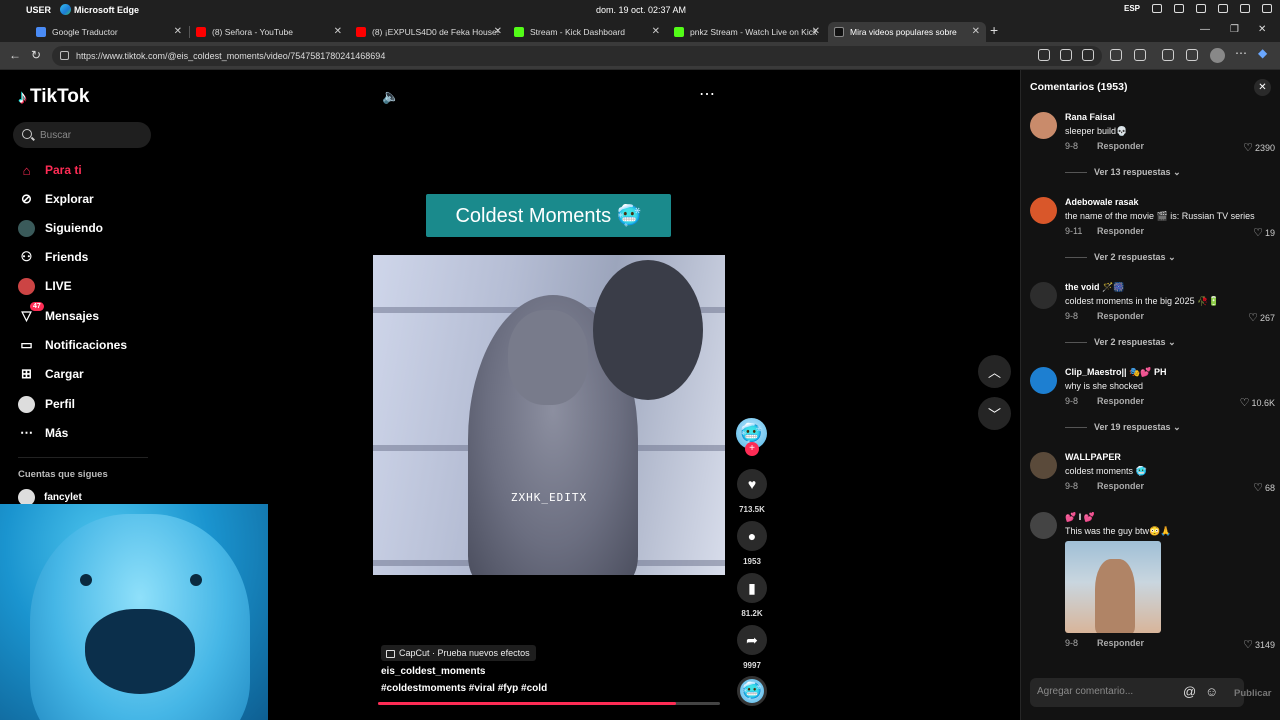 Image resolution: width=1280 pixels, height=720 pixels. I want to click on like-action: ♥ 713.5K, so click(752, 491).